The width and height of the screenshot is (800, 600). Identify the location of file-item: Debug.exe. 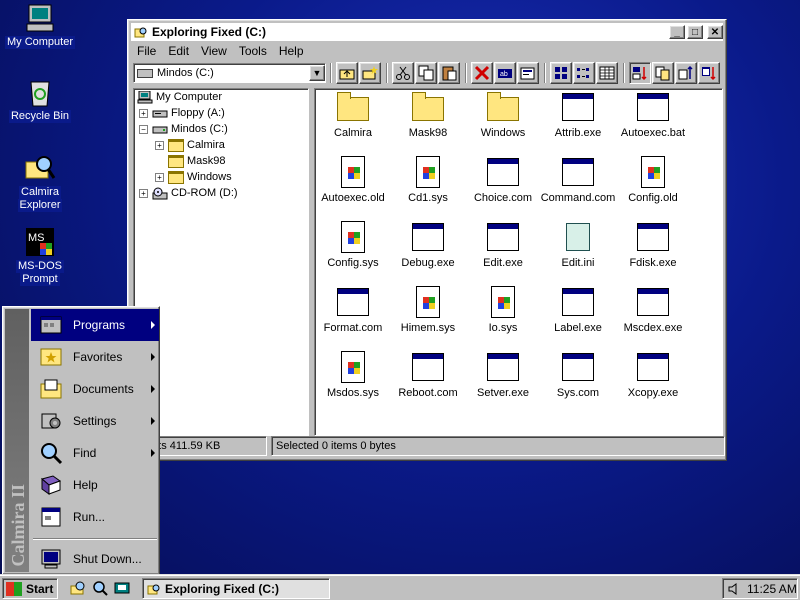
(428, 245).